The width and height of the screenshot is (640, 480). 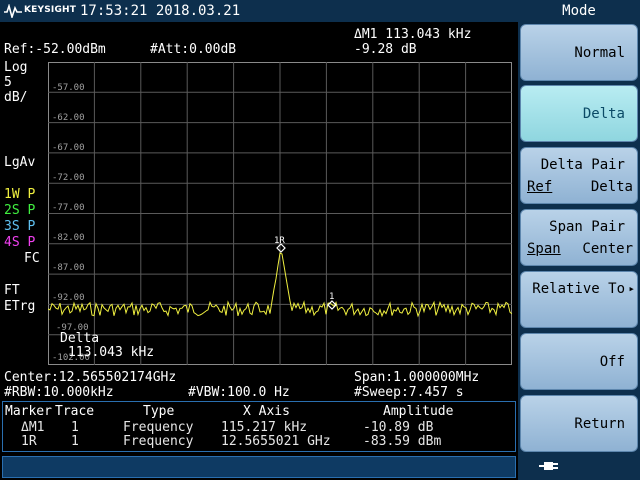 What do you see at coordinates (417, 377) in the screenshot?
I see `span: Span:1.000000MHz` at bounding box center [417, 377].